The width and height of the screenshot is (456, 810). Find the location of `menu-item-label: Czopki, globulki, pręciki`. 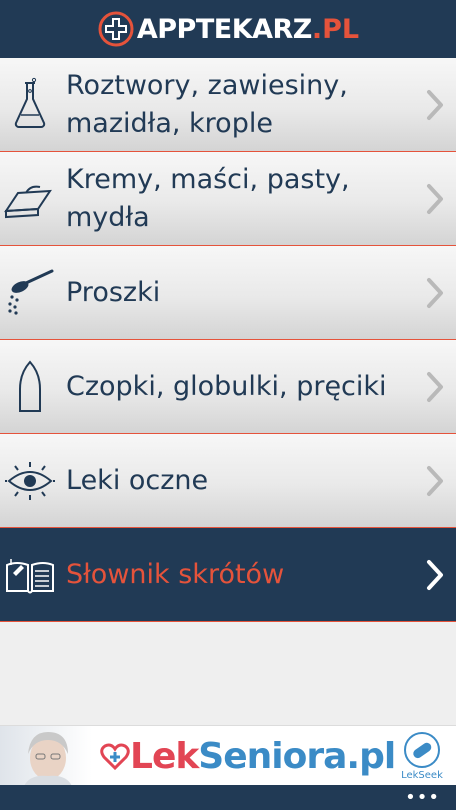

menu-item-label: Czopki, globulki, pręciki is located at coordinates (257, 387).